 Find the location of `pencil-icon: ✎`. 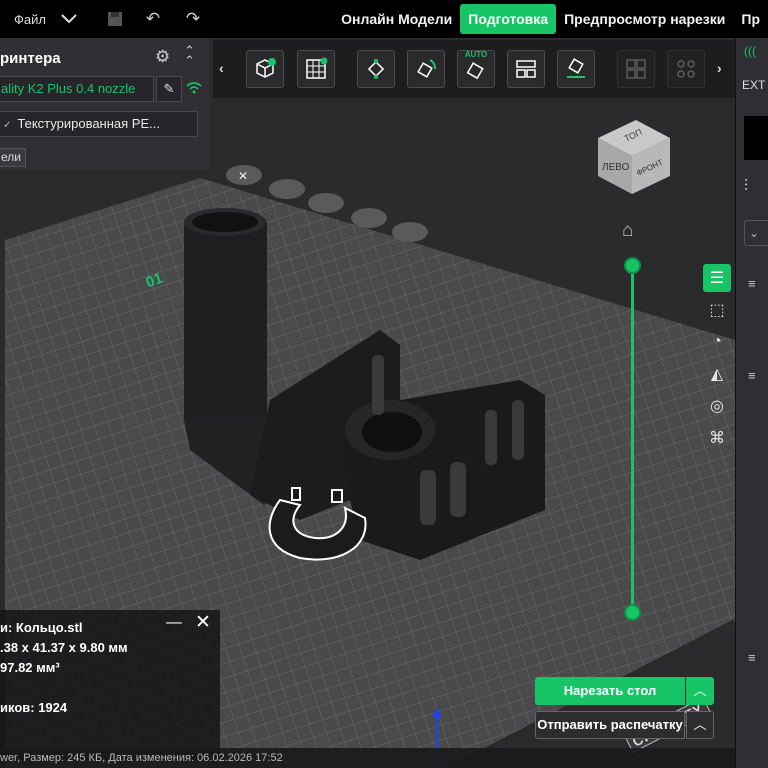

pencil-icon: ✎ is located at coordinates (169, 88).